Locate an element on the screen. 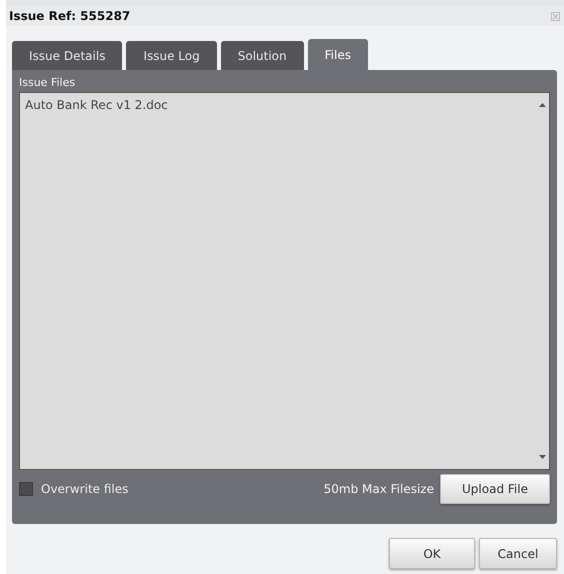 The image size is (564, 574). checkbox-label: Overwrite files is located at coordinates (85, 489).